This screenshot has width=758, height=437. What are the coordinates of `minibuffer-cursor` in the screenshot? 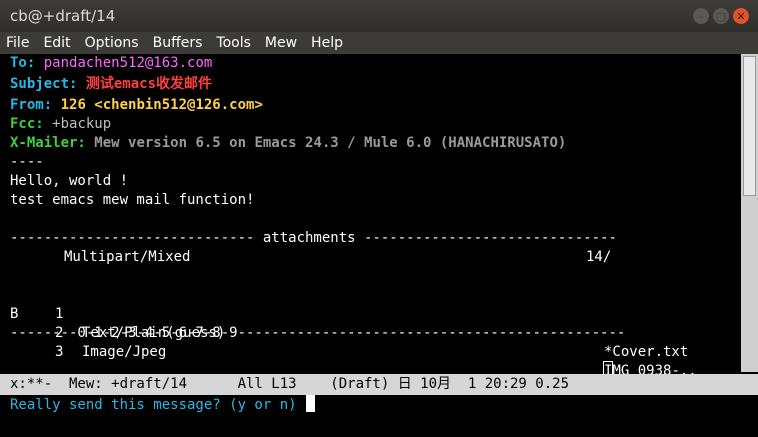 It's located at (311, 403).